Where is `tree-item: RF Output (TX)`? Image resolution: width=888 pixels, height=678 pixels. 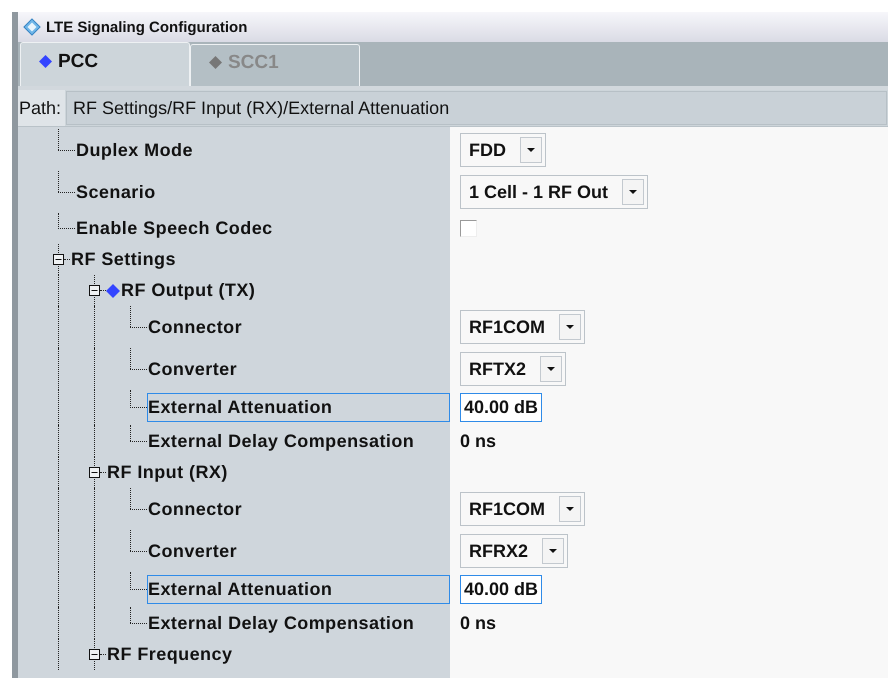
tree-item: RF Output (TX) is located at coordinates (188, 290).